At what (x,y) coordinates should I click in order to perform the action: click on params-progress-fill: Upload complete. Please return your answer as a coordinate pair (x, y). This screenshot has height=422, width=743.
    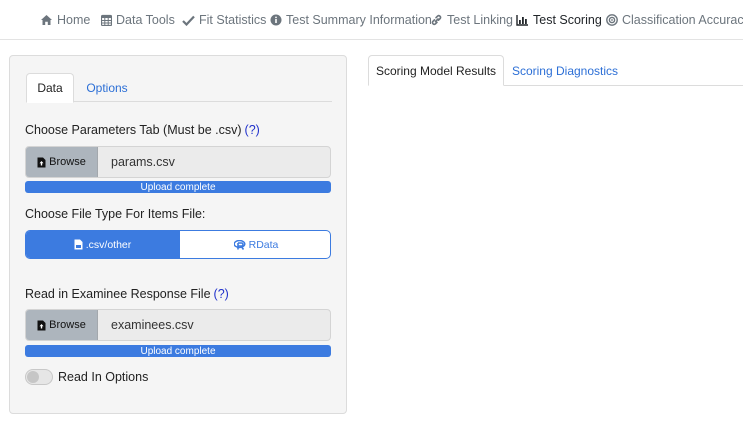
    Looking at the image, I should click on (178, 187).